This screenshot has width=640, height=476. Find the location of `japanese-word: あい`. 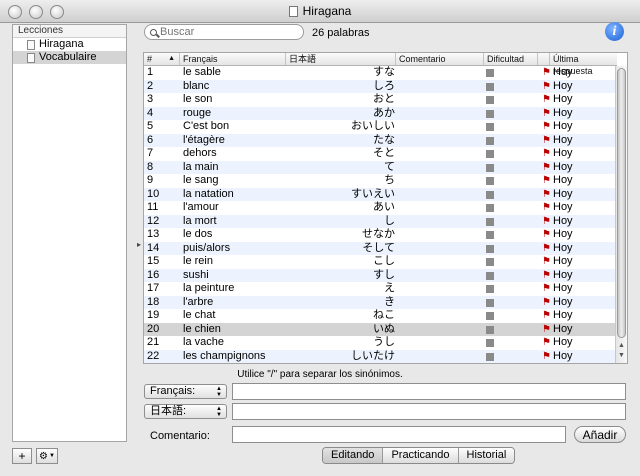

japanese-word: あい is located at coordinates (340, 208).